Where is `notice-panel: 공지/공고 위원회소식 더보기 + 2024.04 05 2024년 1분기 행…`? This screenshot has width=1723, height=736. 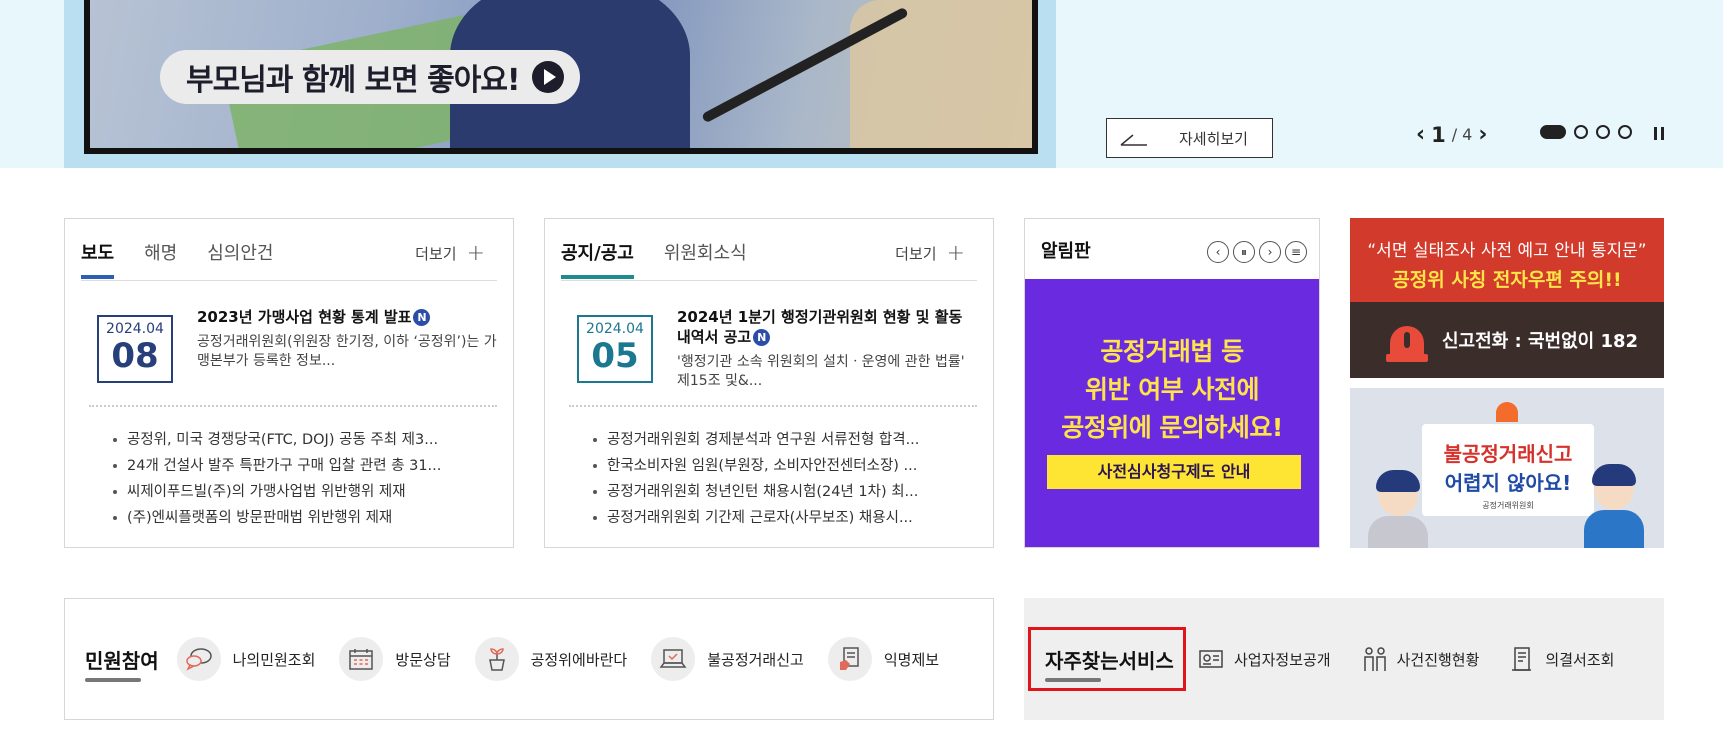
notice-panel: 공지/공고 위원회소식 더보기 + 2024.04 05 2024년 1분기 행… is located at coordinates (769, 383).